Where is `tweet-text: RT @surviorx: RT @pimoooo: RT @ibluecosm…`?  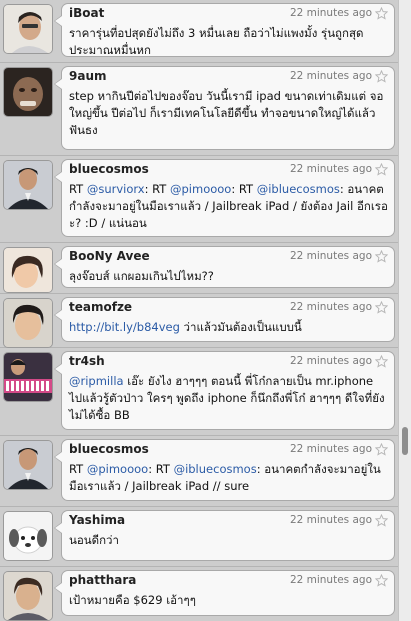
tweet-text: RT @surviorx: RT @pimoooo: RT @ibluecosm… is located at coordinates (228, 206).